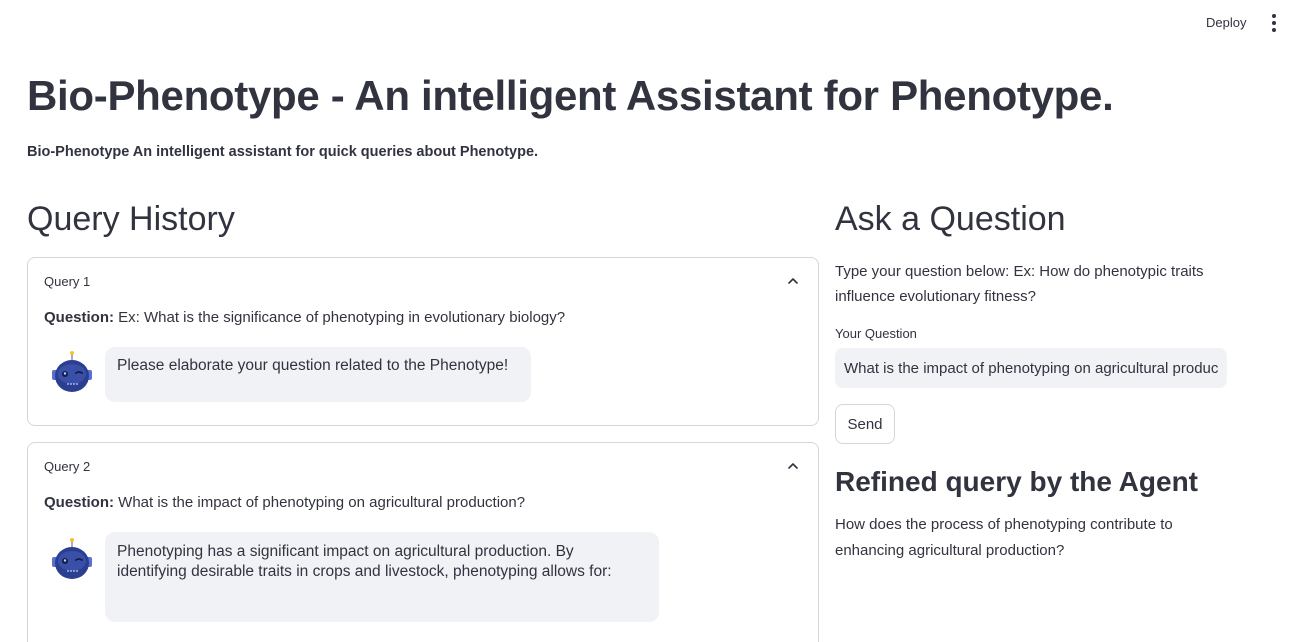  I want to click on question-input-label: Your Question, so click(876, 333).